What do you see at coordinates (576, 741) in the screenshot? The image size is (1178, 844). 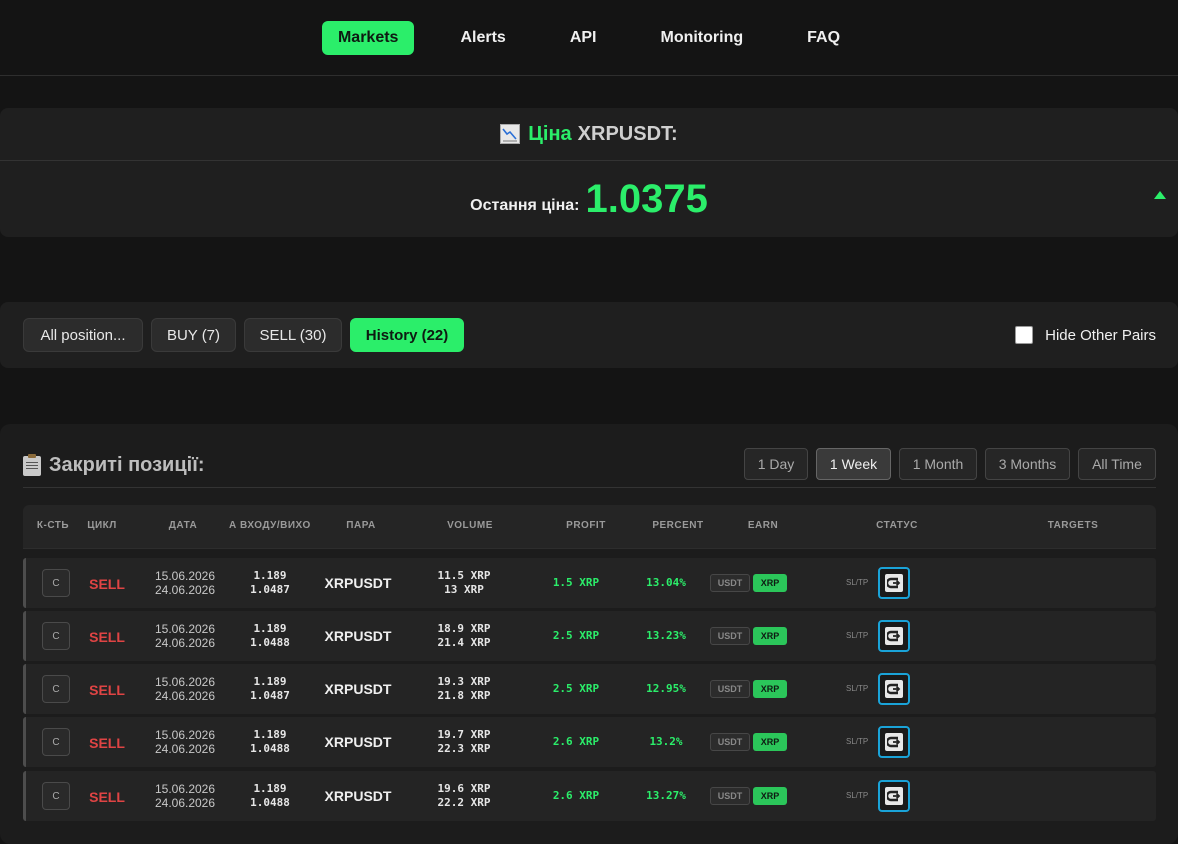 I see `profit-cell: 2.6 XRP` at bounding box center [576, 741].